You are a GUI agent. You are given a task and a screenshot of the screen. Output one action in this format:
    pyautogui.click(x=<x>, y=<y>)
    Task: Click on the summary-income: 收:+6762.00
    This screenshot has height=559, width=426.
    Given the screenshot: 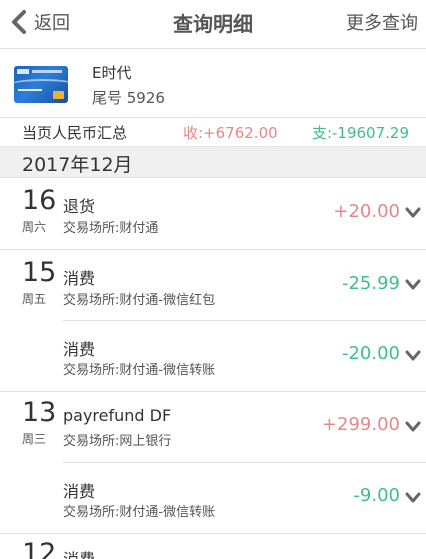 What is the action you would take?
    pyautogui.click(x=230, y=133)
    